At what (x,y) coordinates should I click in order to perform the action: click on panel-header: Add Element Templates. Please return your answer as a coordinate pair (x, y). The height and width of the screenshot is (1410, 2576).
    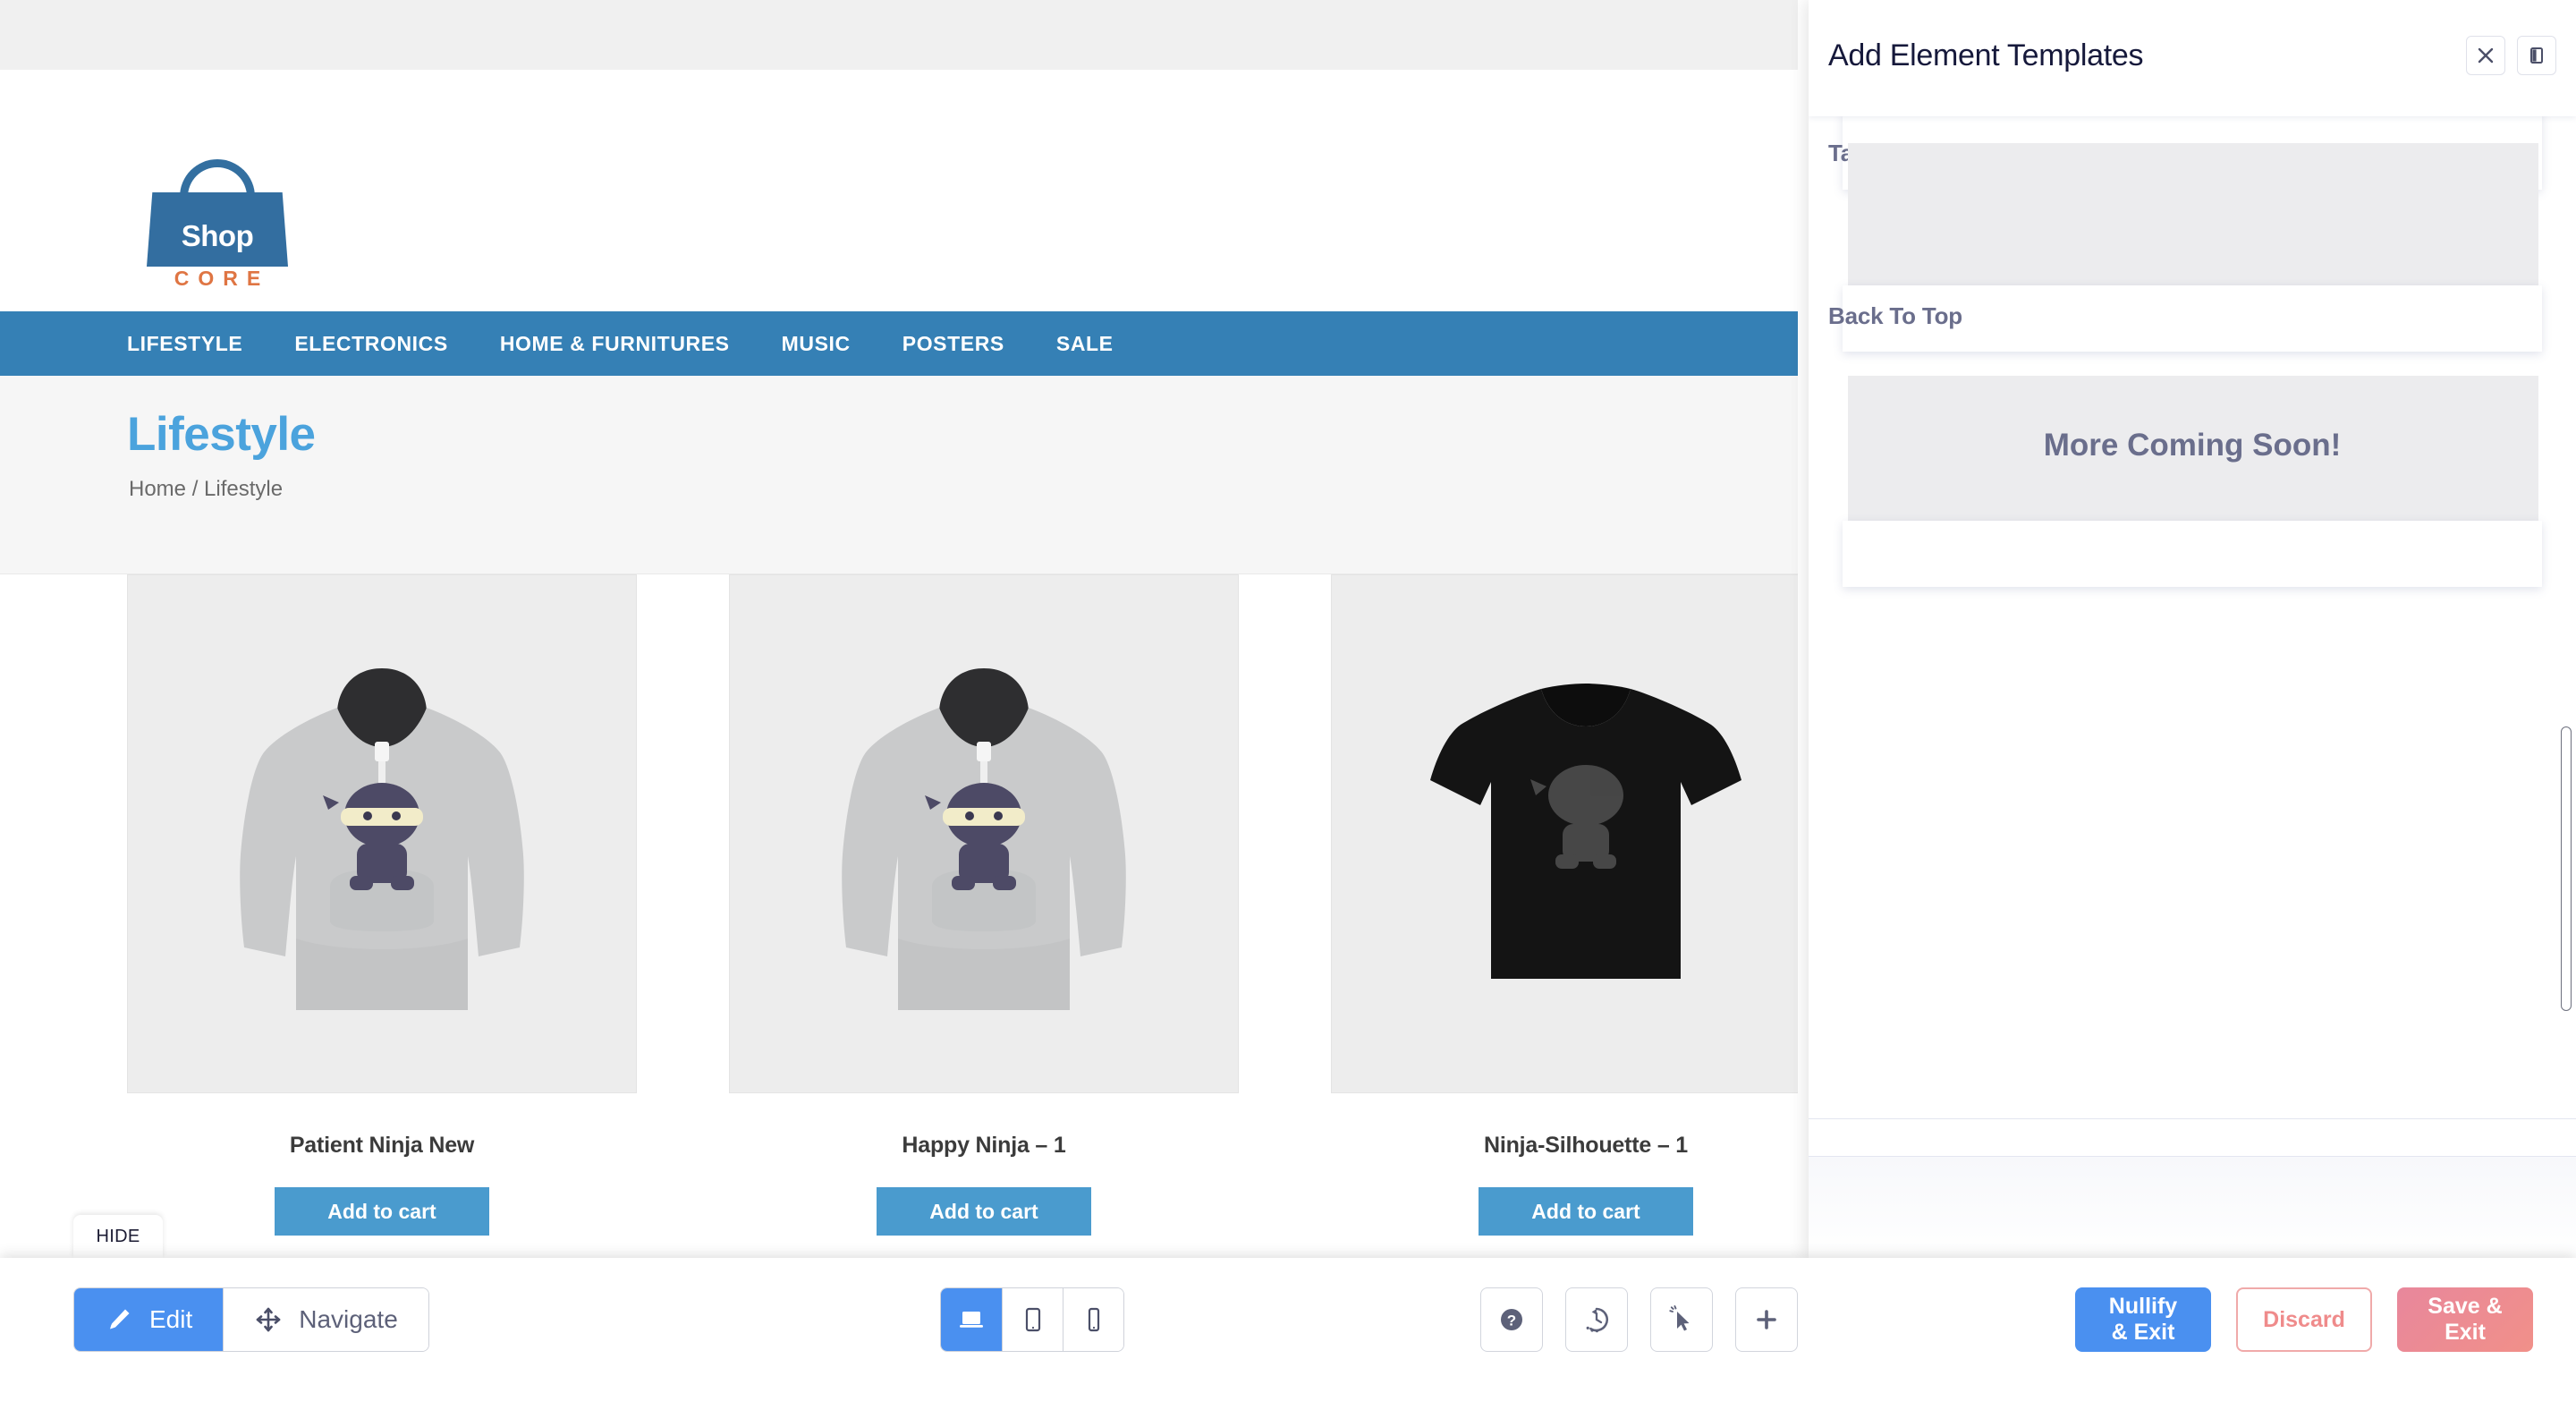
    Looking at the image, I should click on (2192, 58).